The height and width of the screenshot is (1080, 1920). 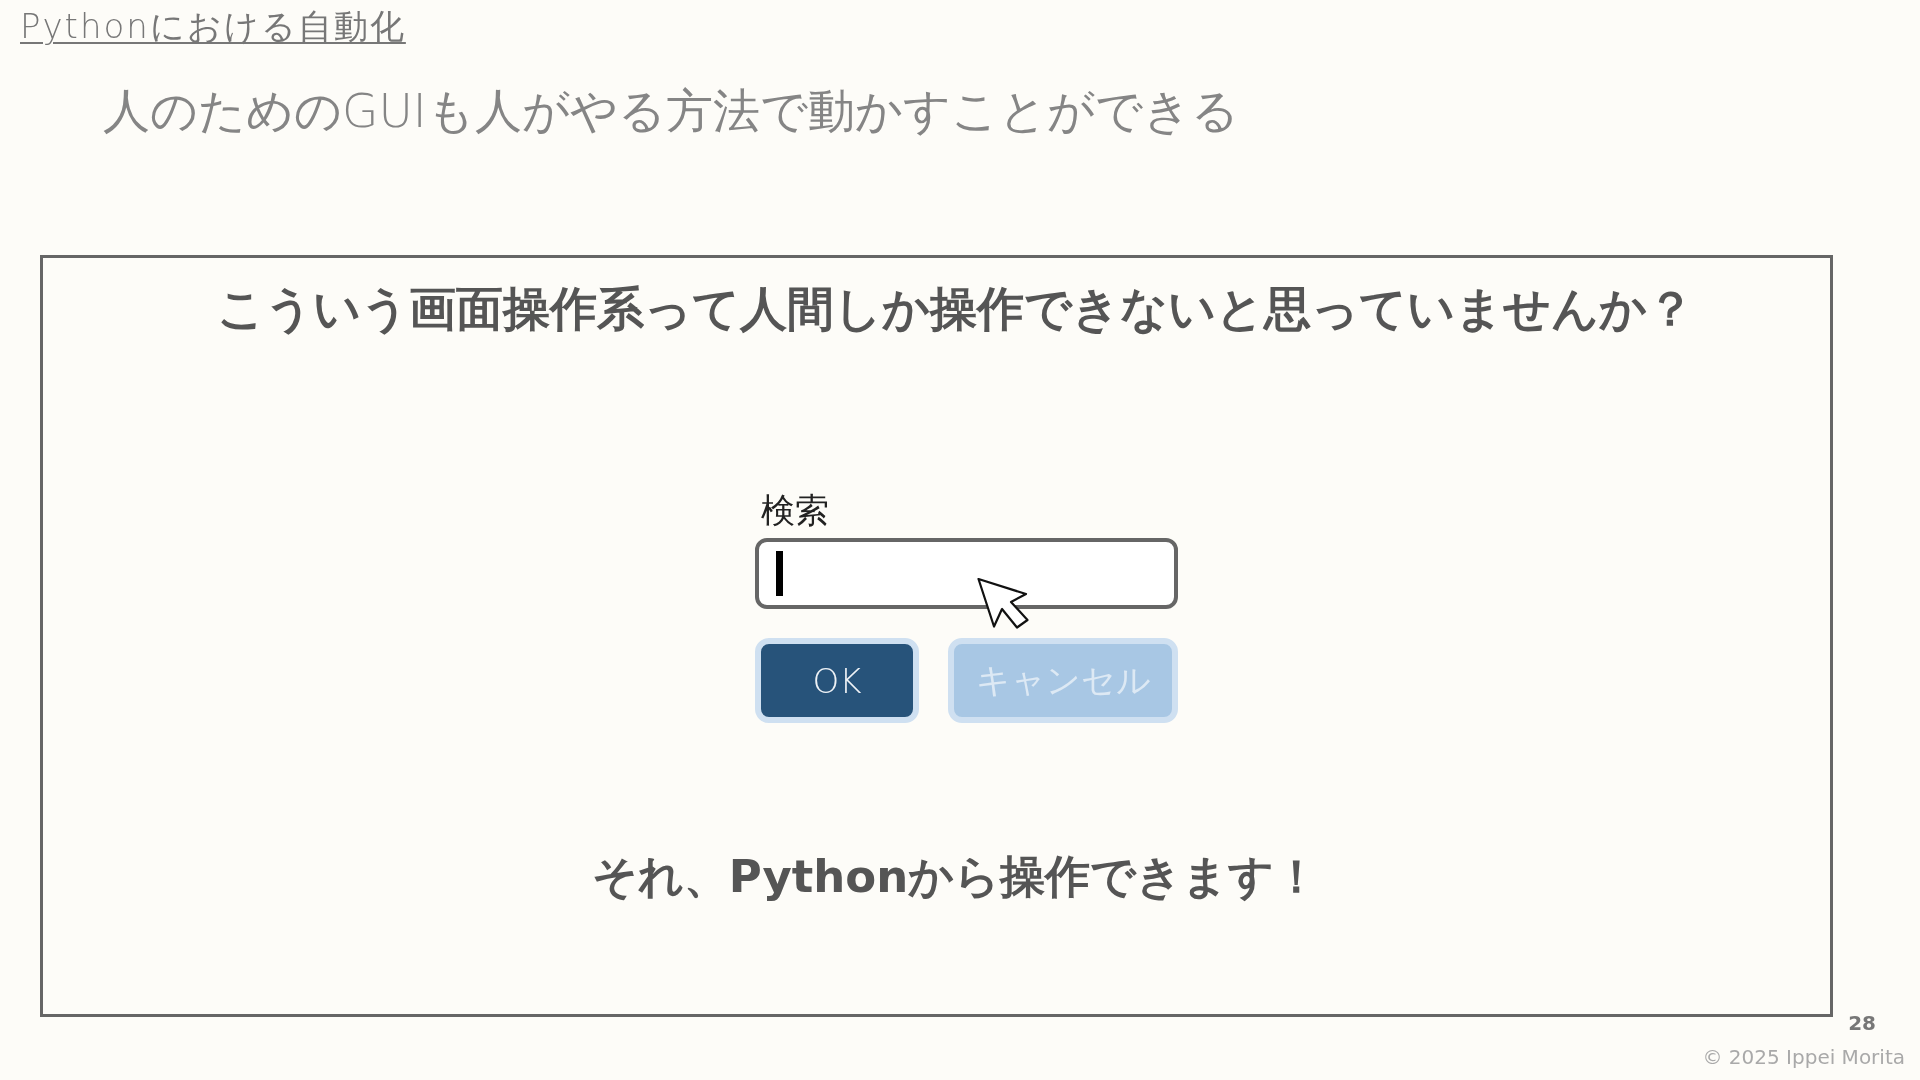 I want to click on section-title: Pythonにおける自動化, so click(x=213, y=26).